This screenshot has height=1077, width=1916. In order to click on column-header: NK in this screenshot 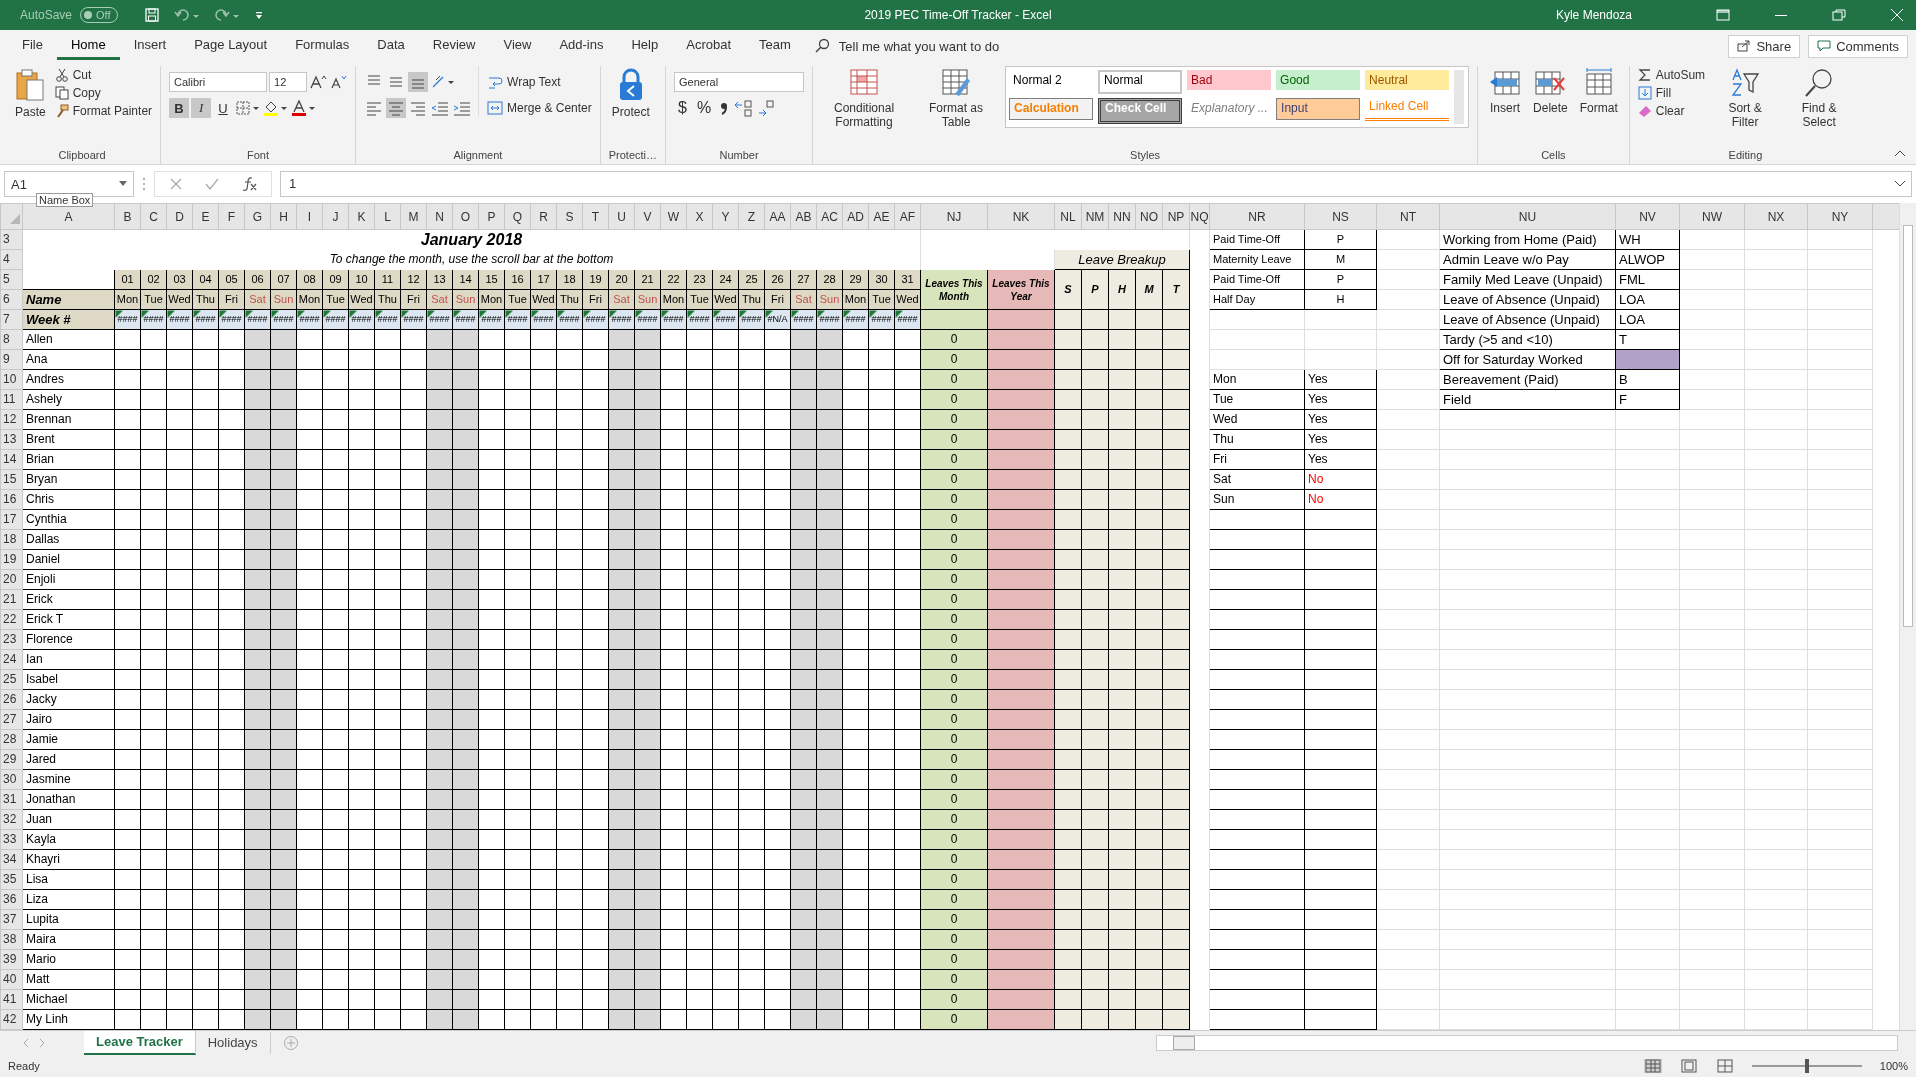, I will do `click(1021, 216)`.